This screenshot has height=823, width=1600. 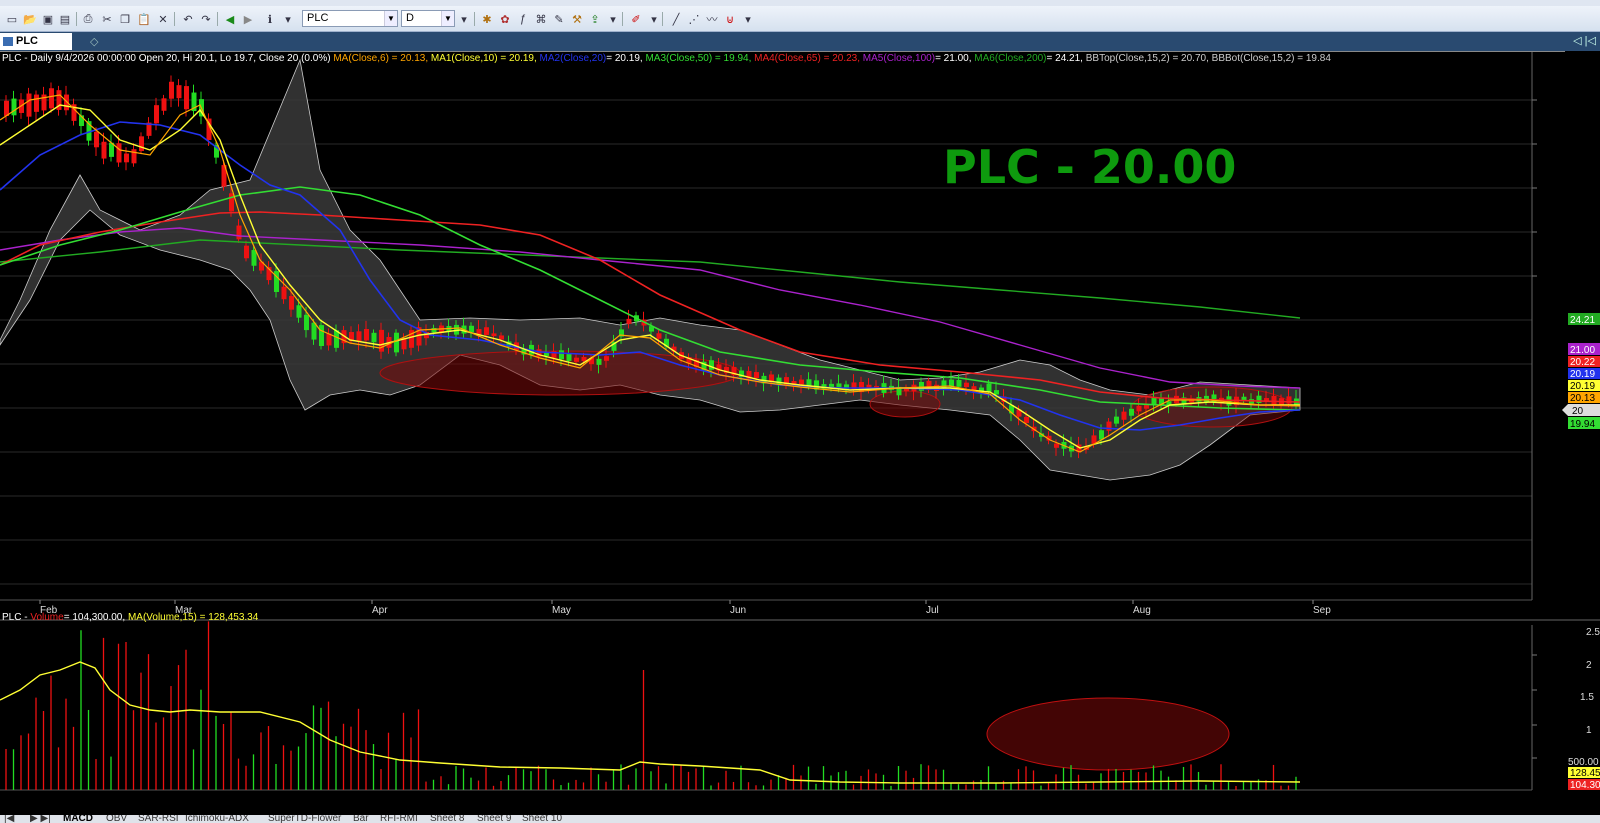 What do you see at coordinates (738, 610) in the screenshot?
I see `x-label-jun: Jun` at bounding box center [738, 610].